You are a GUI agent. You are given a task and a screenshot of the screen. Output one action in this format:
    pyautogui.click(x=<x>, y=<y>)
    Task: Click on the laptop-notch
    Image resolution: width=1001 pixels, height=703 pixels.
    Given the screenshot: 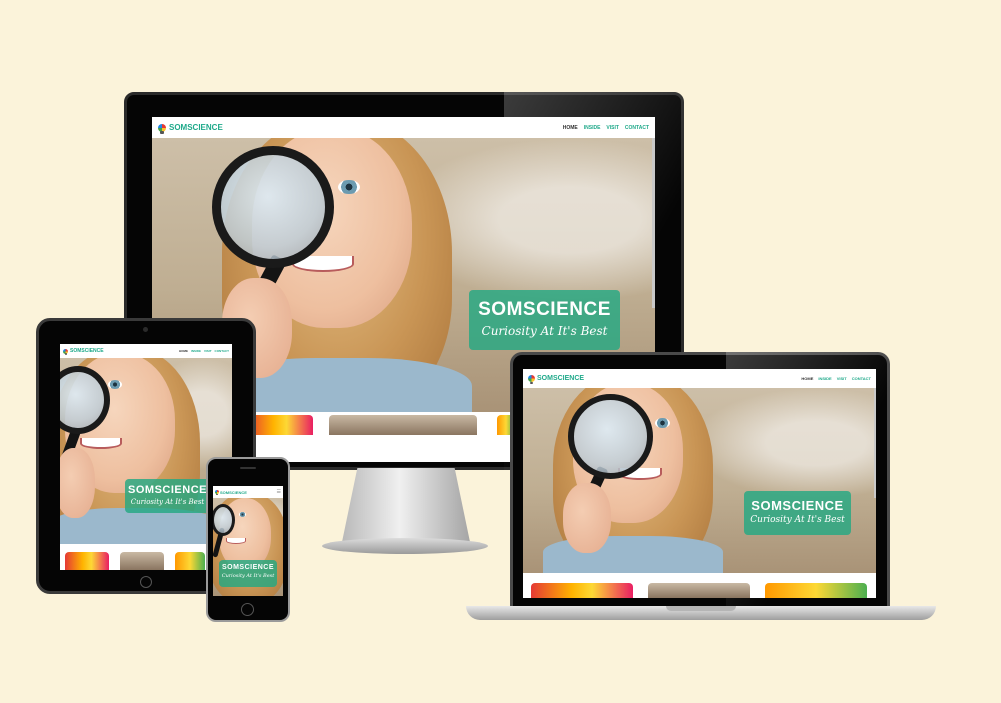 What is the action you would take?
    pyautogui.click(x=701, y=608)
    